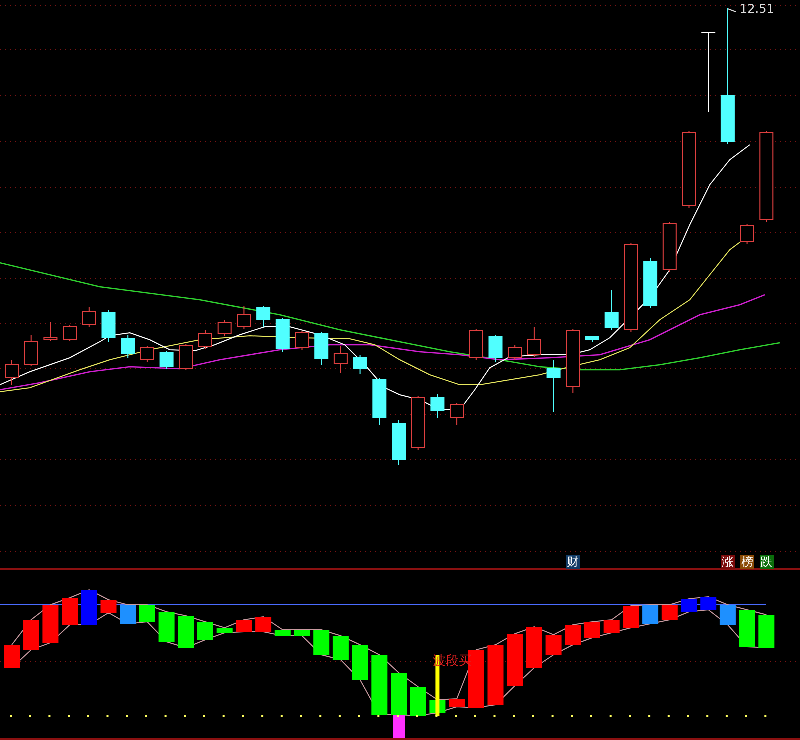 The image size is (800, 740). What do you see at coordinates (757, 9) in the screenshot?
I see `price-high-label: 12.51` at bounding box center [757, 9].